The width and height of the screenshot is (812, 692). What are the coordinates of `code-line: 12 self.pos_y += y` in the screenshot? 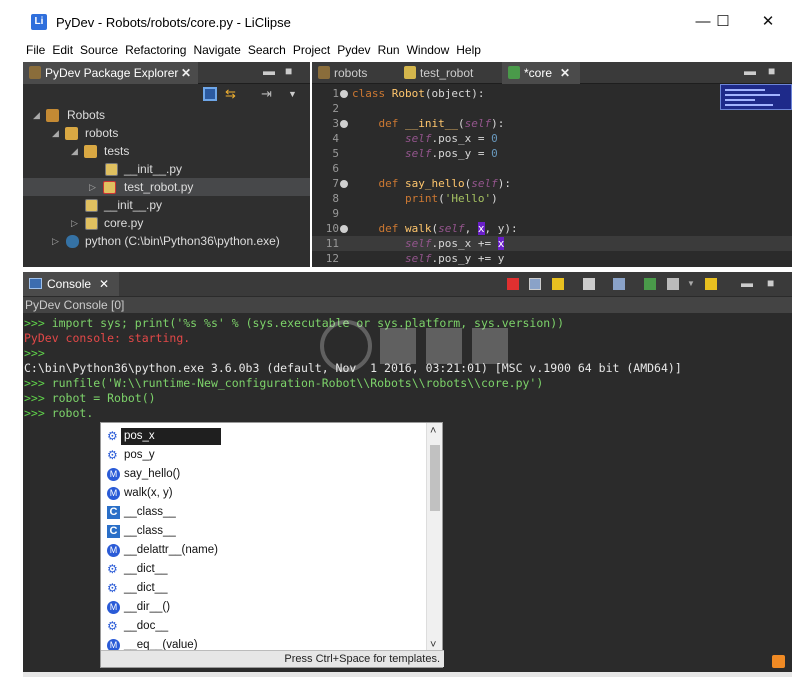 It's located at (552, 258).